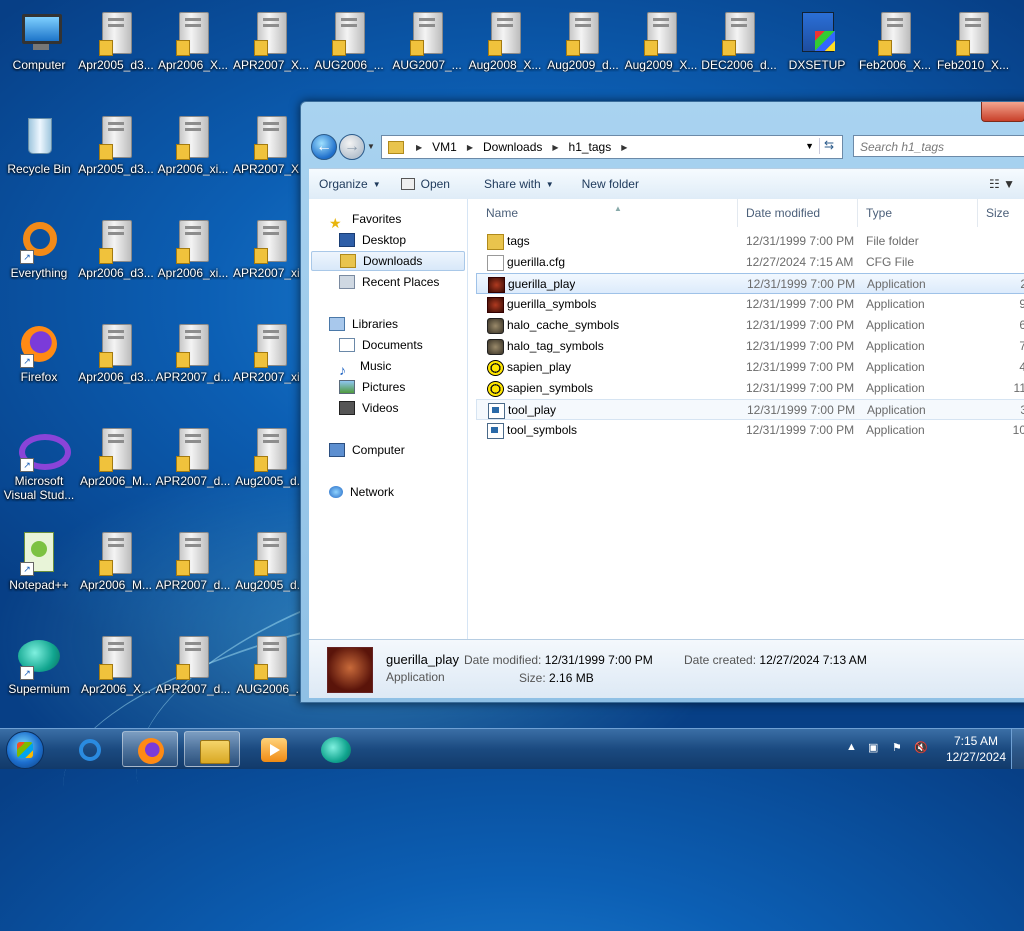  Describe the element at coordinates (372, 387) in the screenshot. I see `nav-pictures: Pictures` at that location.